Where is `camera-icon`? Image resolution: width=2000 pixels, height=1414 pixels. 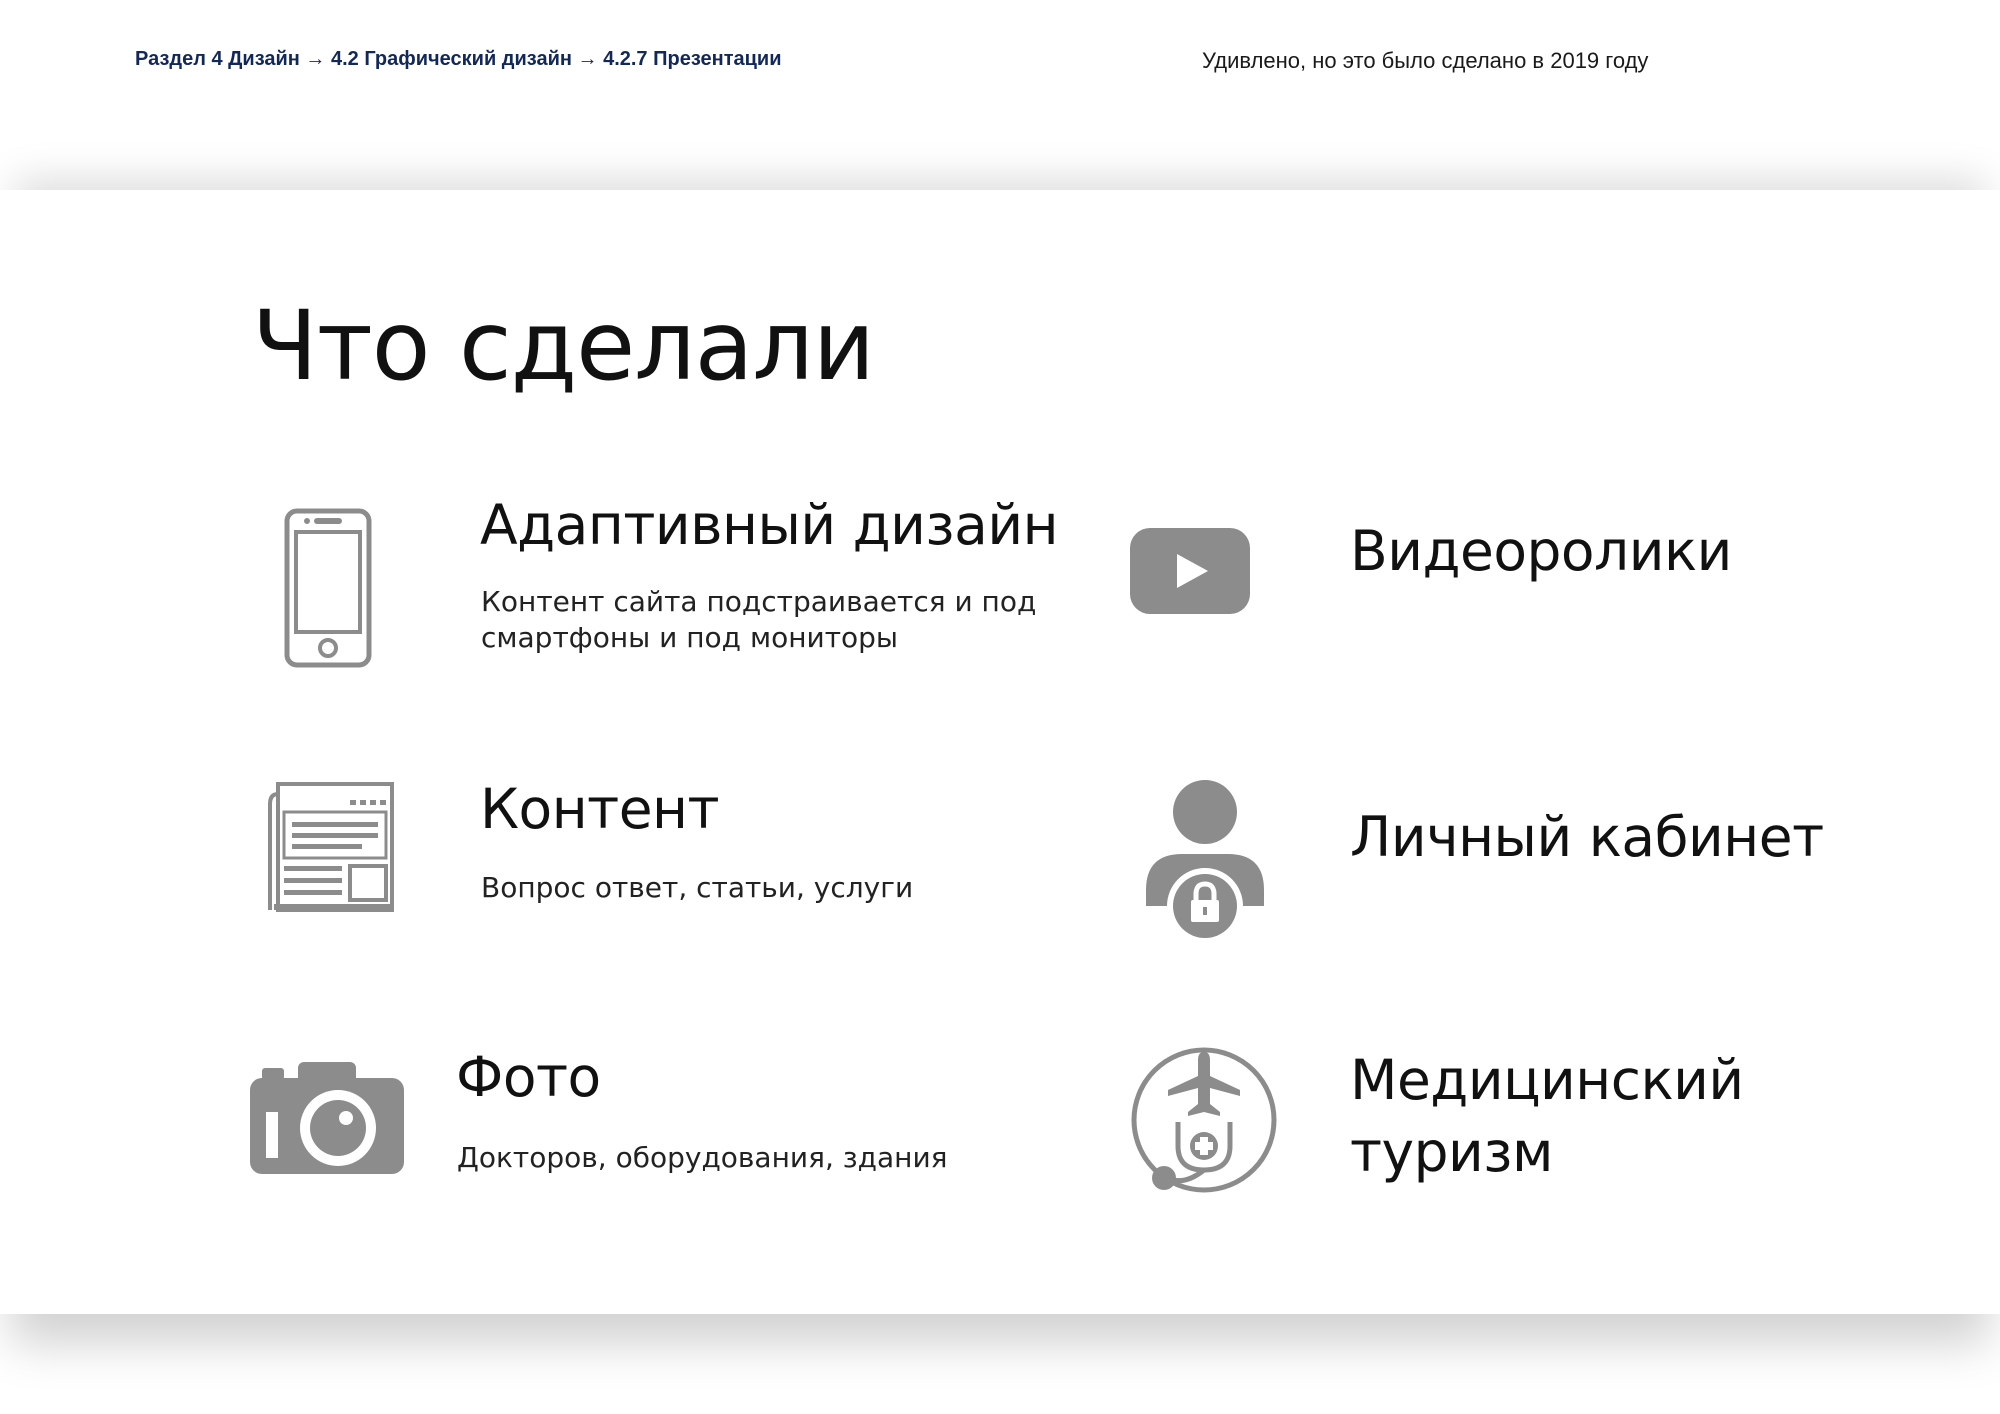 camera-icon is located at coordinates (327, 1118).